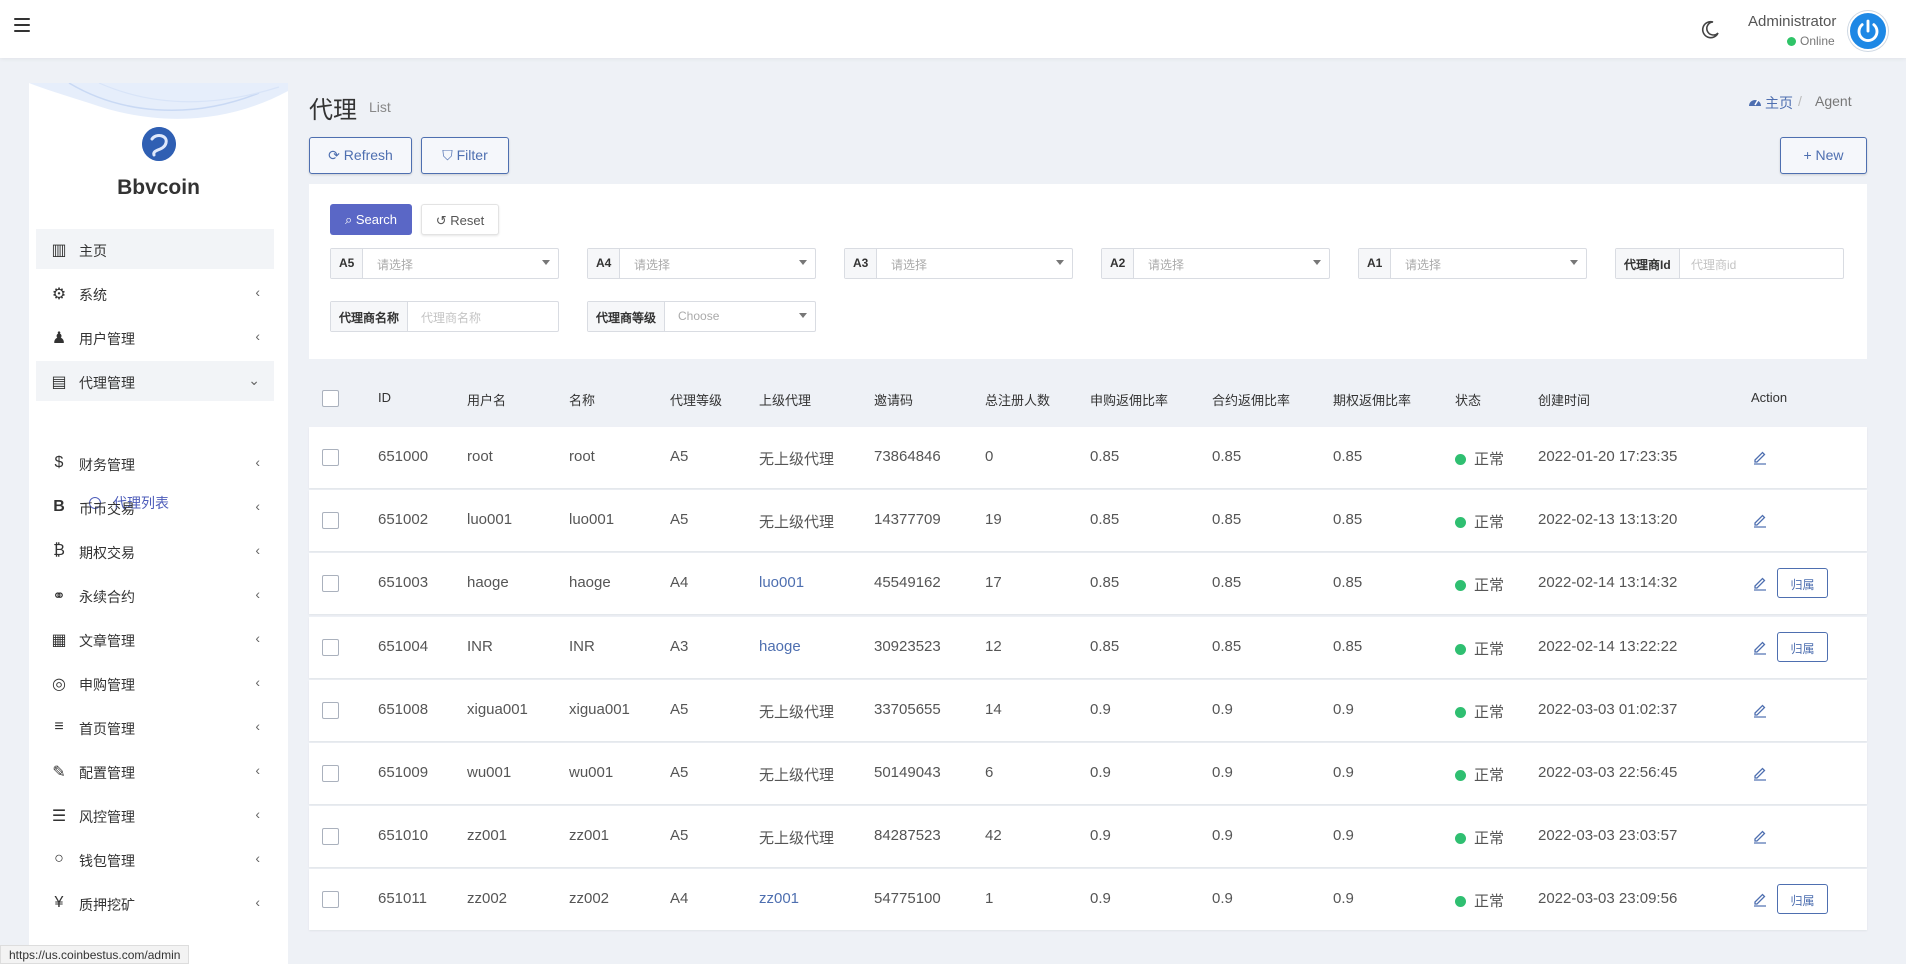  What do you see at coordinates (1710, 30) in the screenshot?
I see `dark-mode-moon-icon` at bounding box center [1710, 30].